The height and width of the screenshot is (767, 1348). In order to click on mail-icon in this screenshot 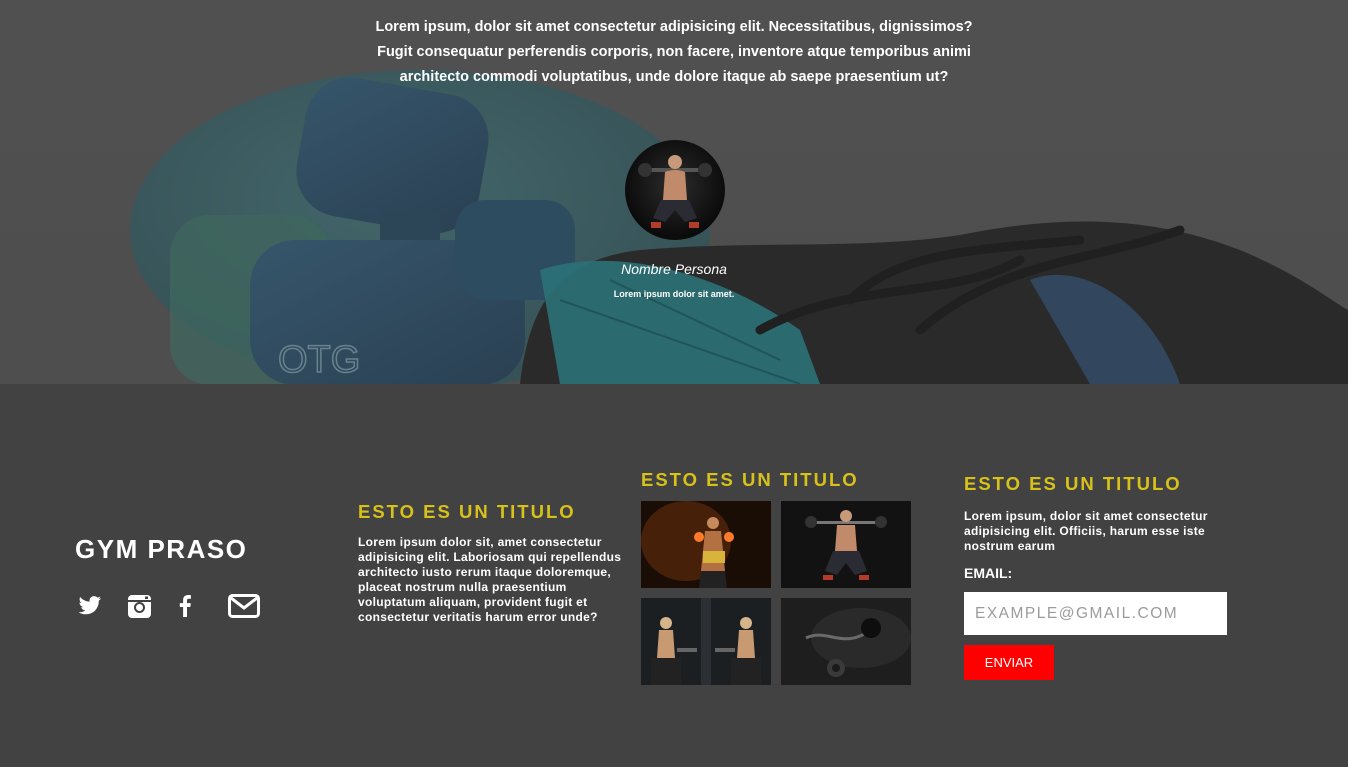, I will do `click(244, 606)`.